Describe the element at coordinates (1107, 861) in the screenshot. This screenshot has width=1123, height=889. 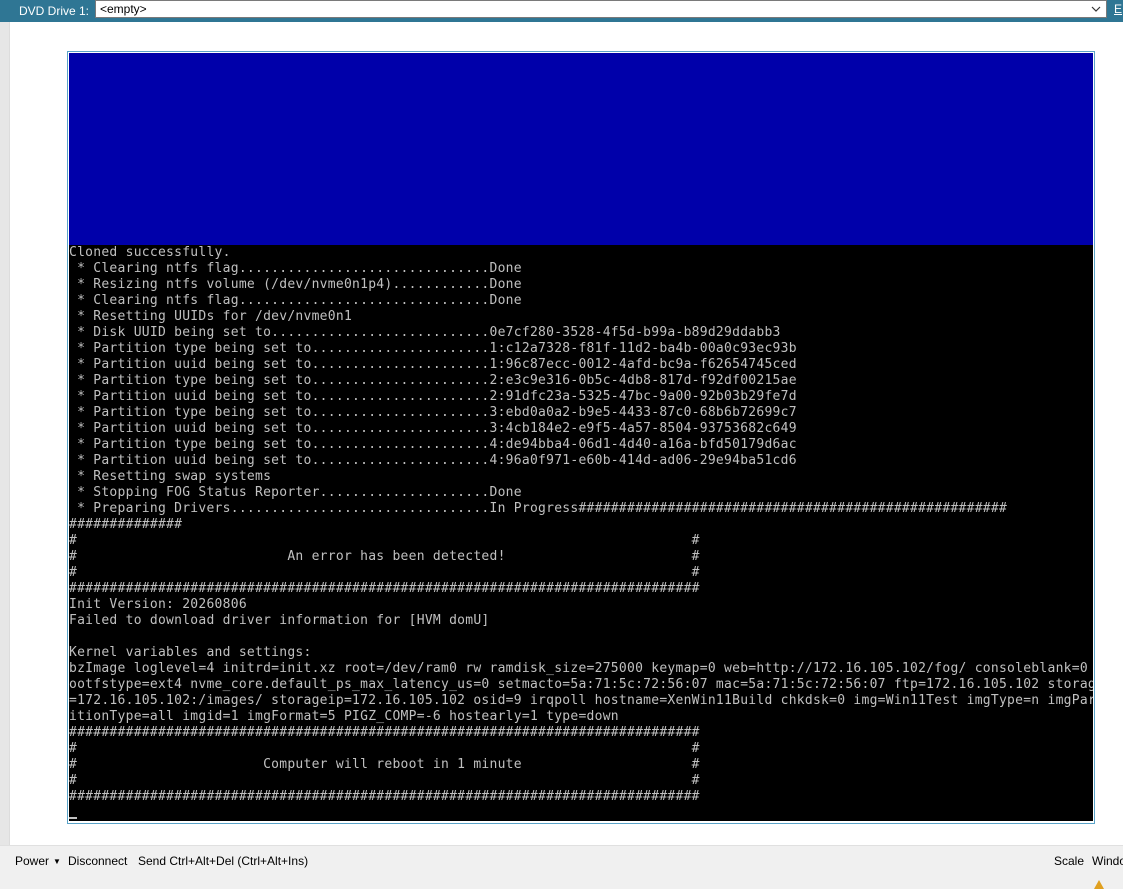
I see `window-button: Windo` at that location.